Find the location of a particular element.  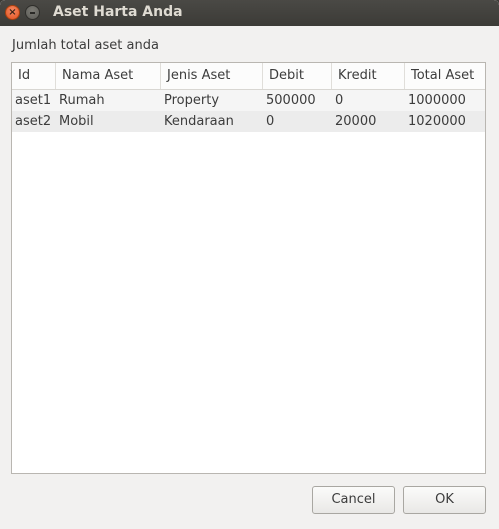

cell-debit: 500000 is located at coordinates (291, 100).